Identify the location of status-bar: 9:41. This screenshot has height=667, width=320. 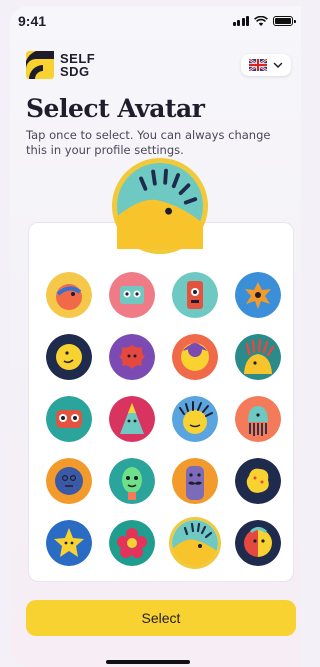
(157, 21).